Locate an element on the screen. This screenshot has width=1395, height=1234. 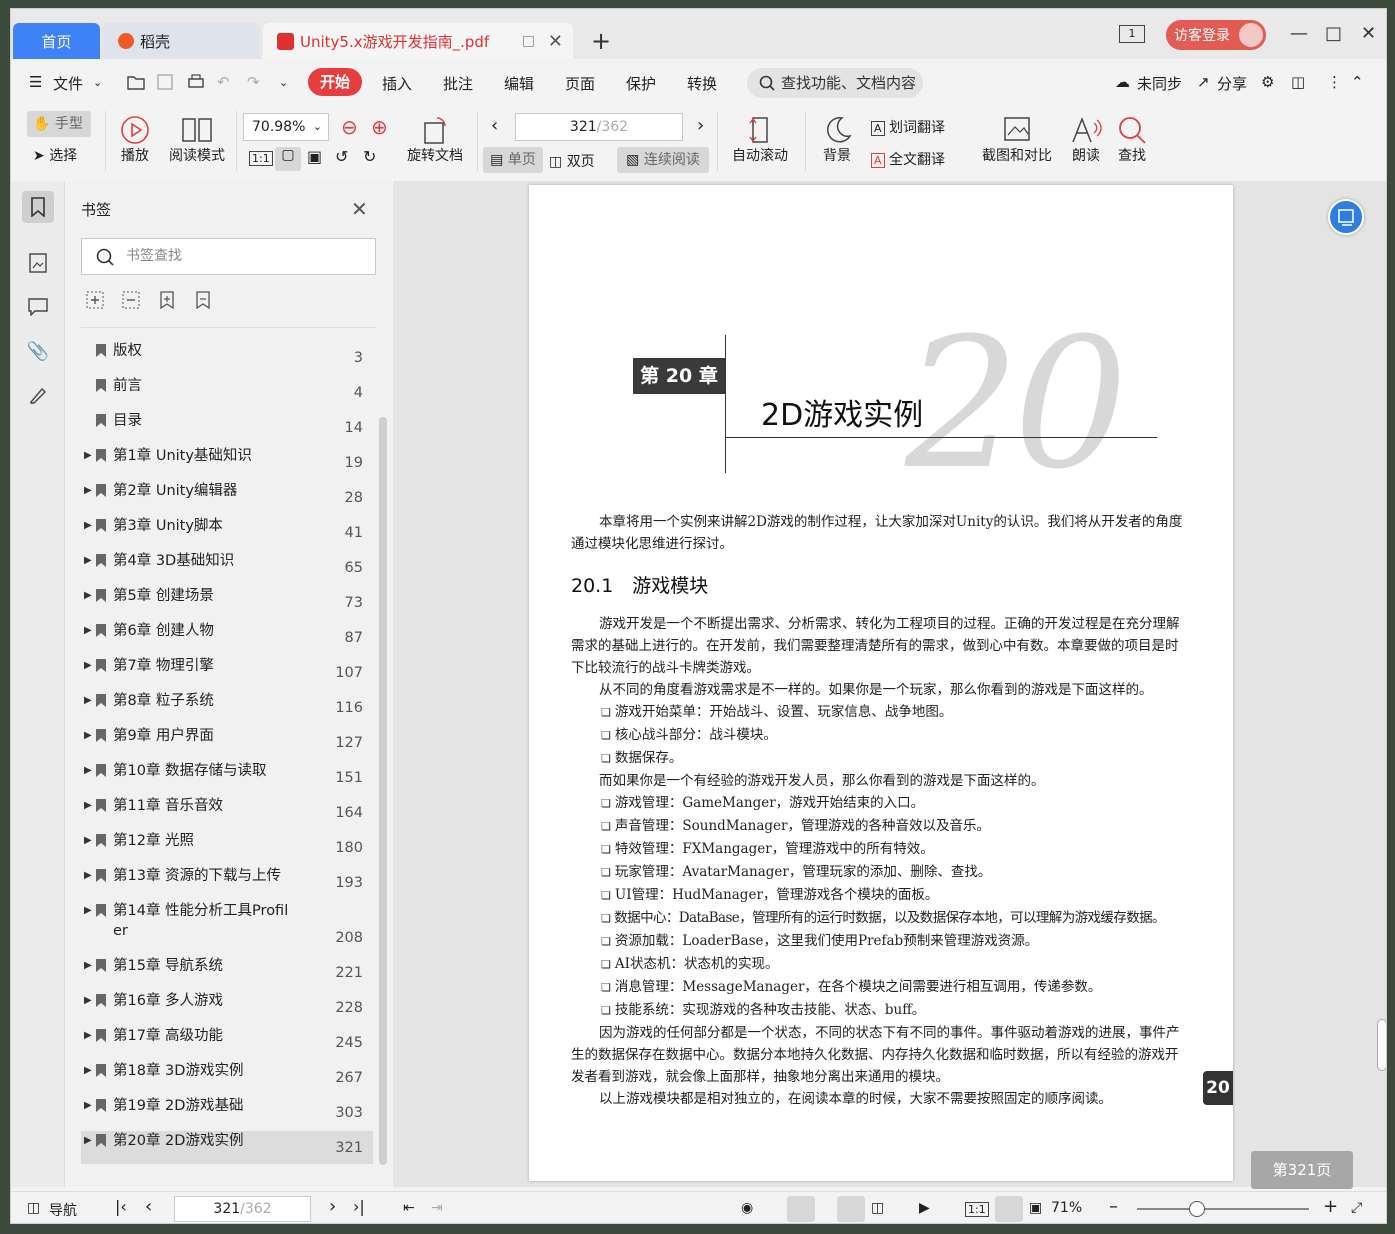
full-translate-button: A 全文翻译 is located at coordinates (908, 159).